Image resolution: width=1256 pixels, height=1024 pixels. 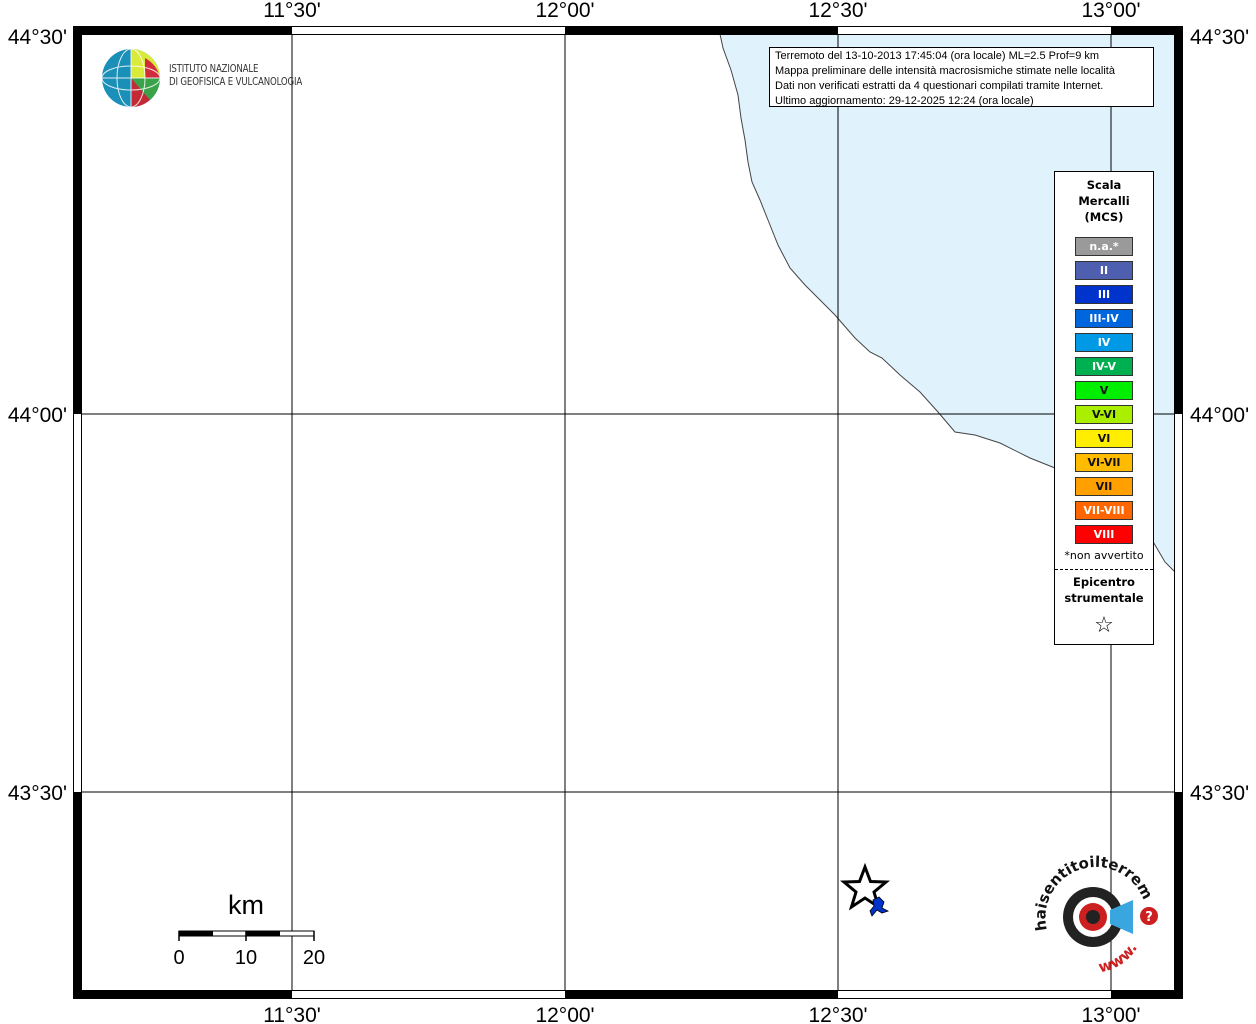 I want to click on legend-item-vi-vii: VI-VII, so click(x=1104, y=462).